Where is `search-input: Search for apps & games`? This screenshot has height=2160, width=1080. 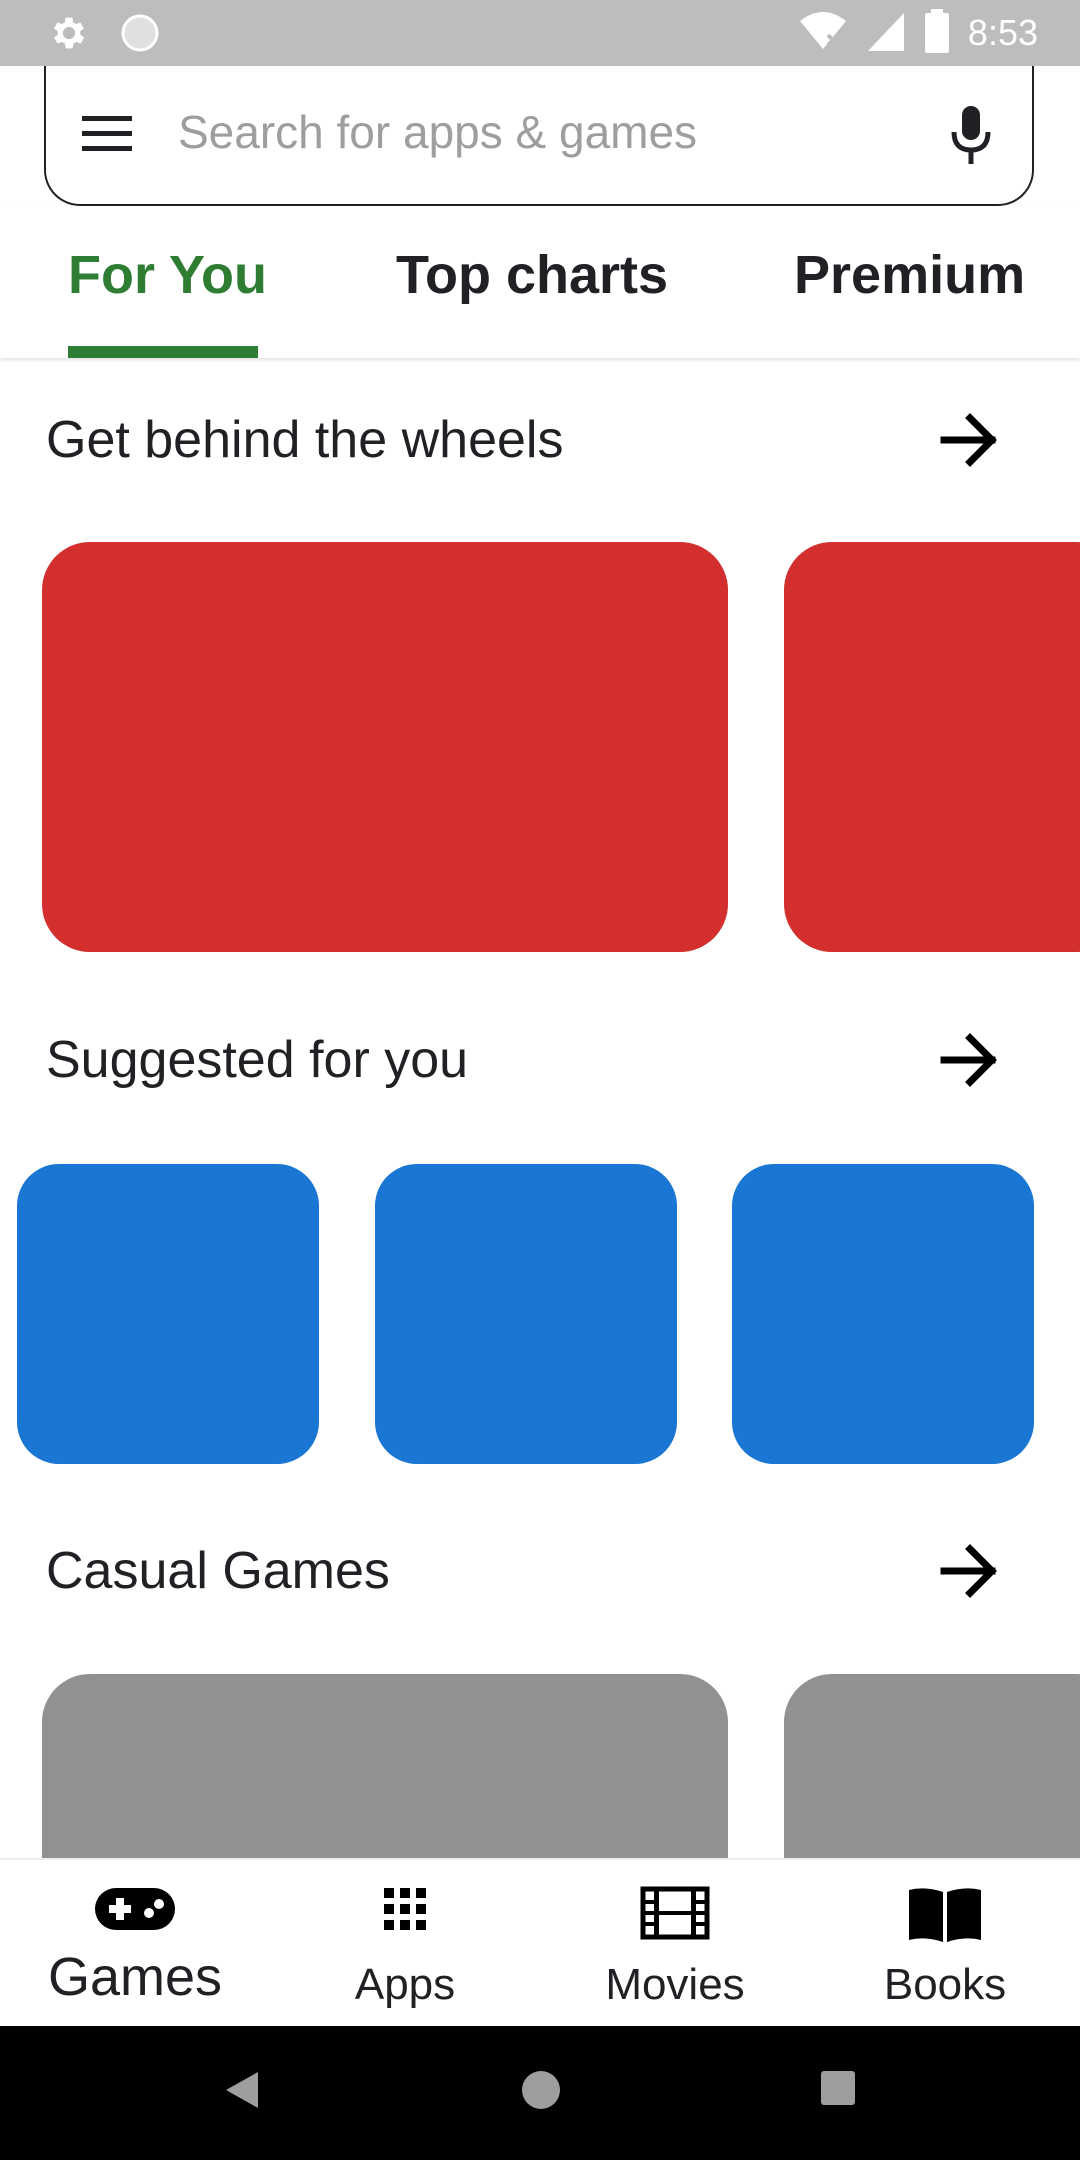
search-input: Search for apps & games is located at coordinates (437, 132).